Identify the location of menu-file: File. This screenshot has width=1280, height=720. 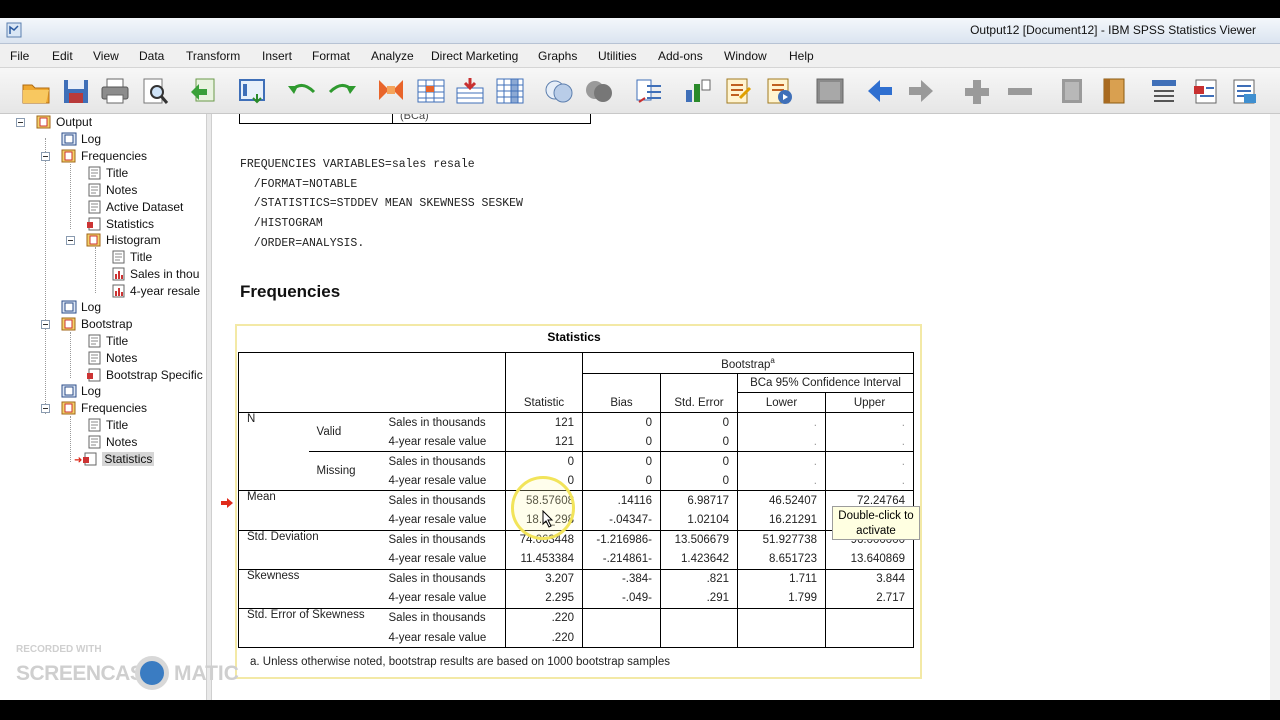
(19, 56).